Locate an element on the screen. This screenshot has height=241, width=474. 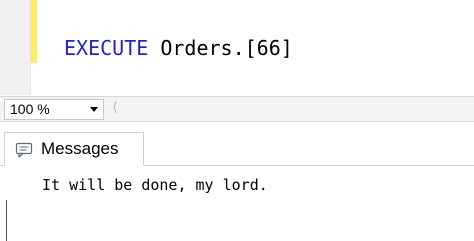
tab-messages: Messages is located at coordinates (74, 149).